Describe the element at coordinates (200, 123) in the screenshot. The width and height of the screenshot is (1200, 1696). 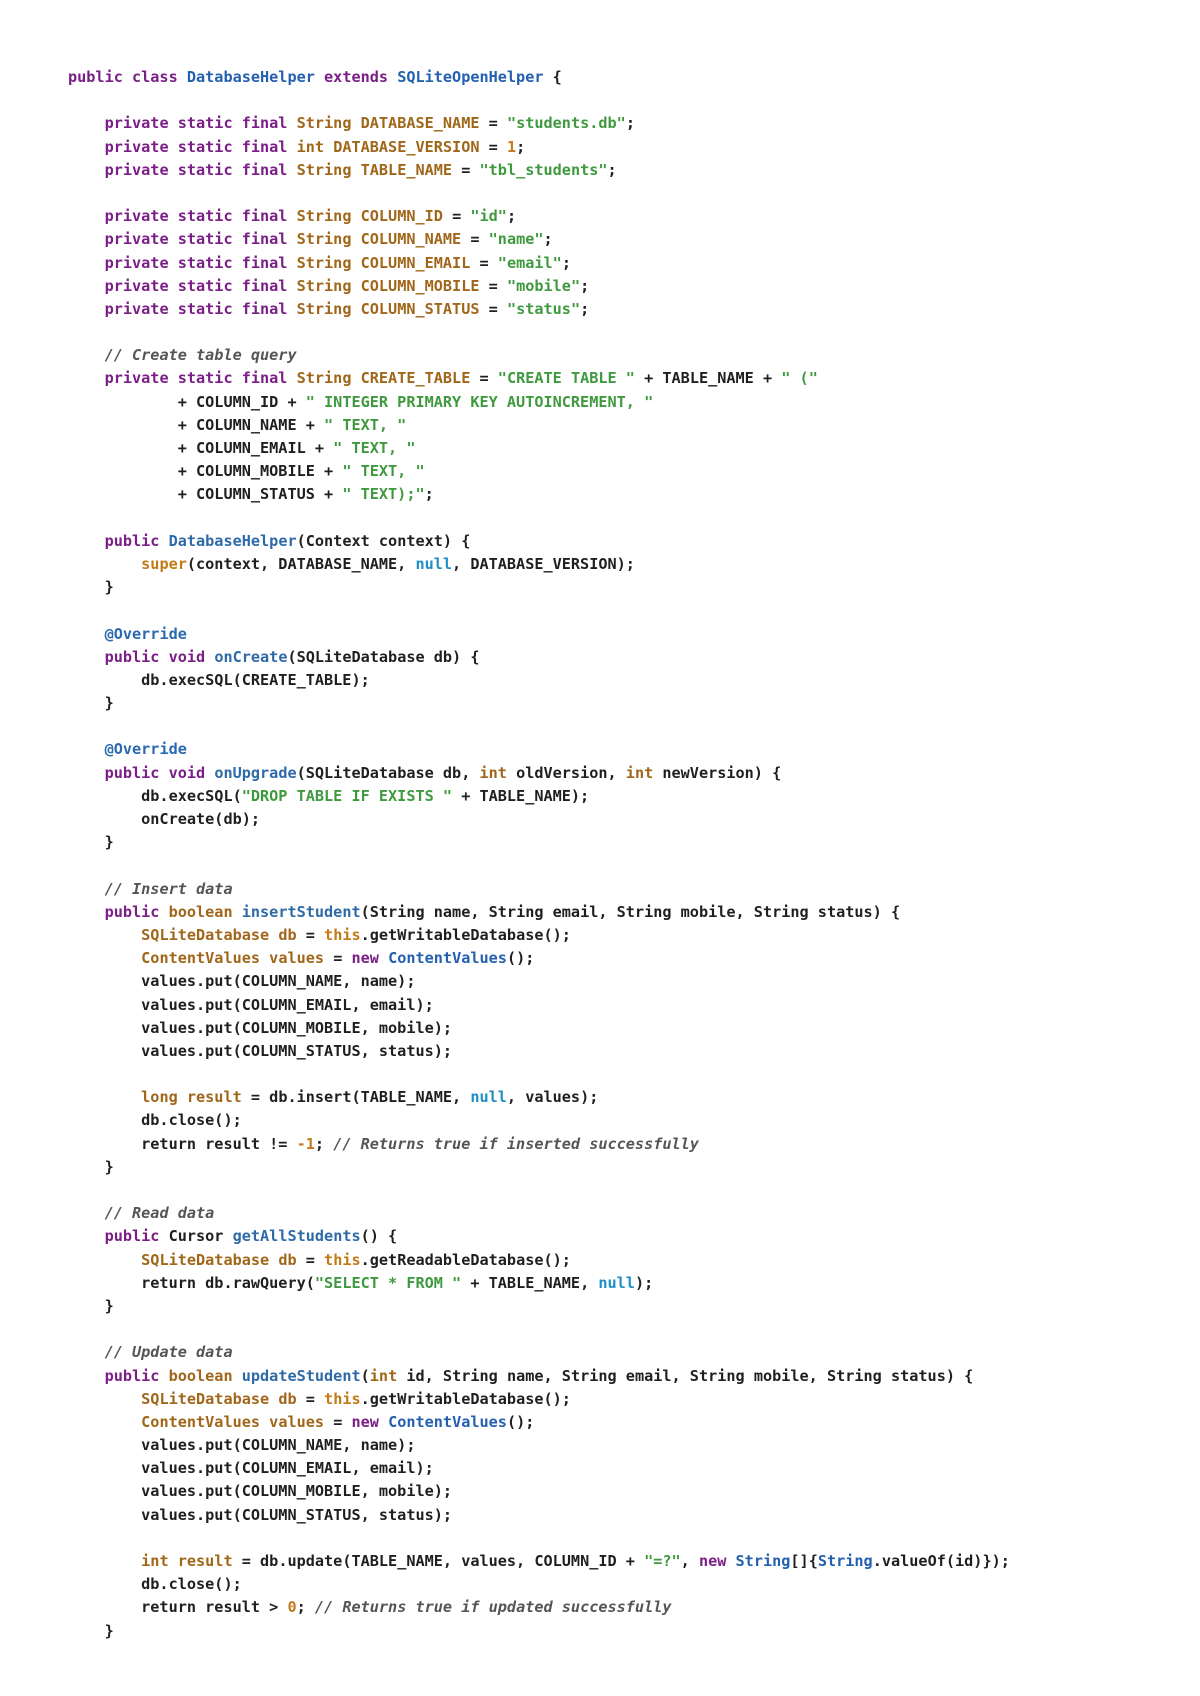
I see `code-token-keyword: private static final` at that location.